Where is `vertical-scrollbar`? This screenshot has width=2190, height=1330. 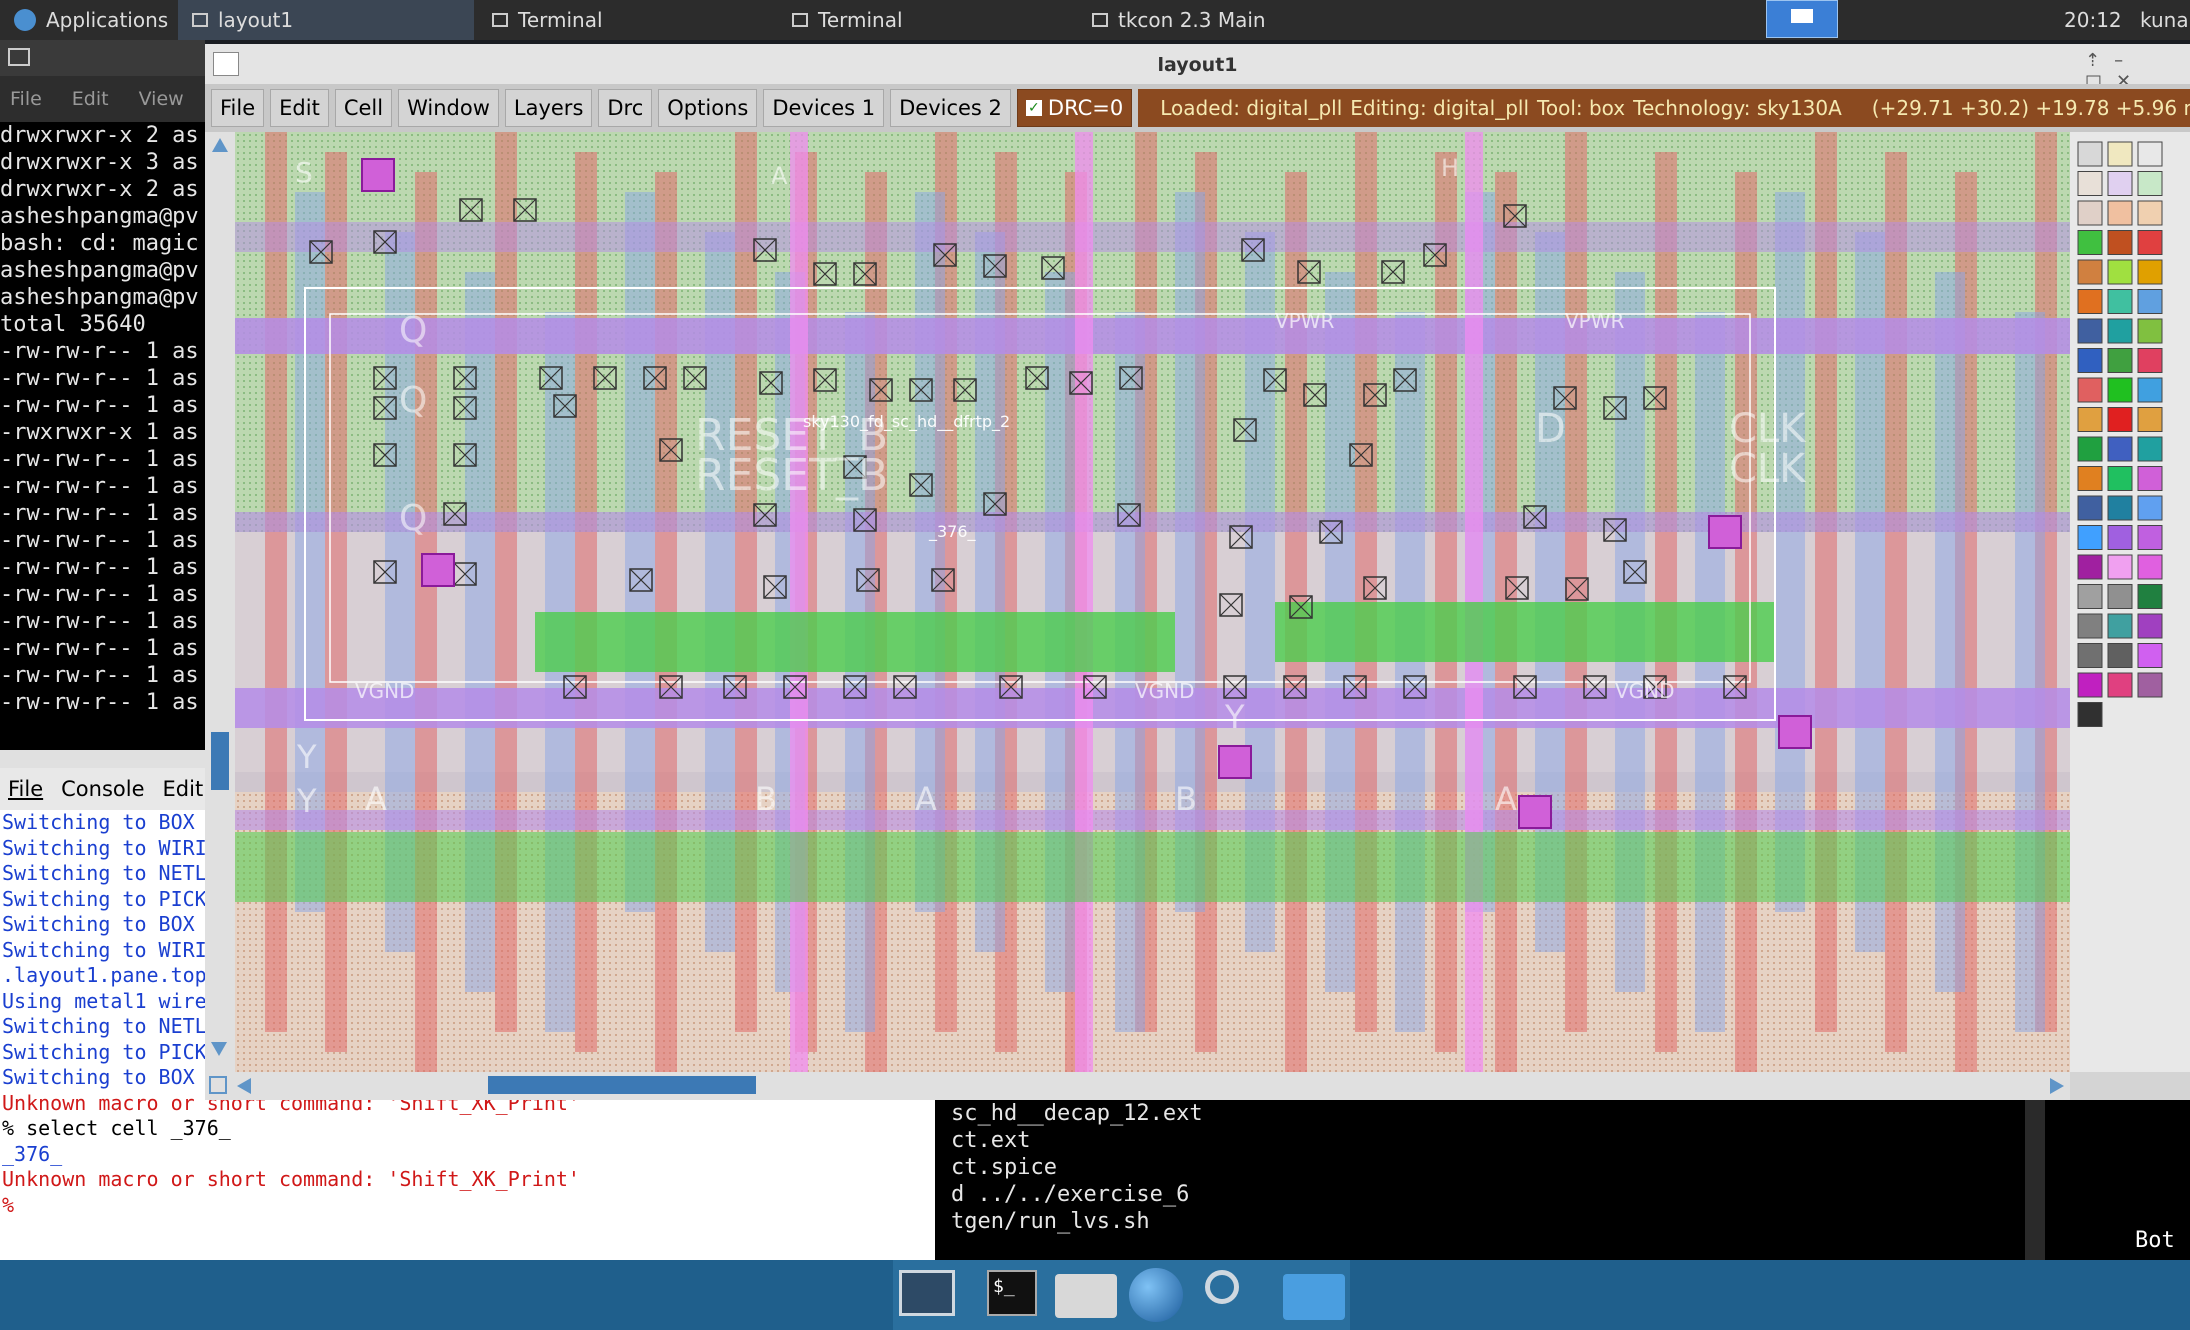
vertical-scrollbar is located at coordinates (220, 602).